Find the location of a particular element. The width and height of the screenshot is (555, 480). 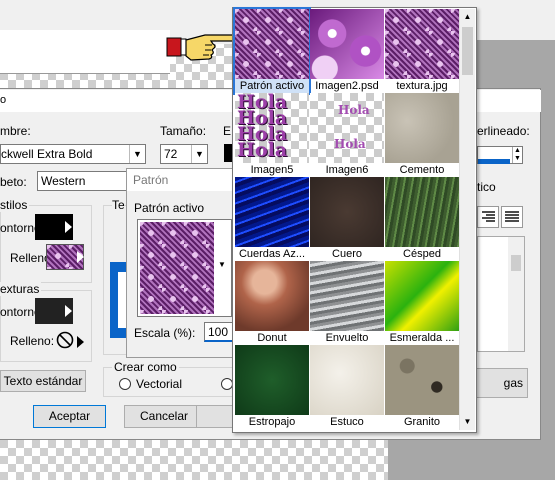

top-left-panel is located at coordinates (85, 52).